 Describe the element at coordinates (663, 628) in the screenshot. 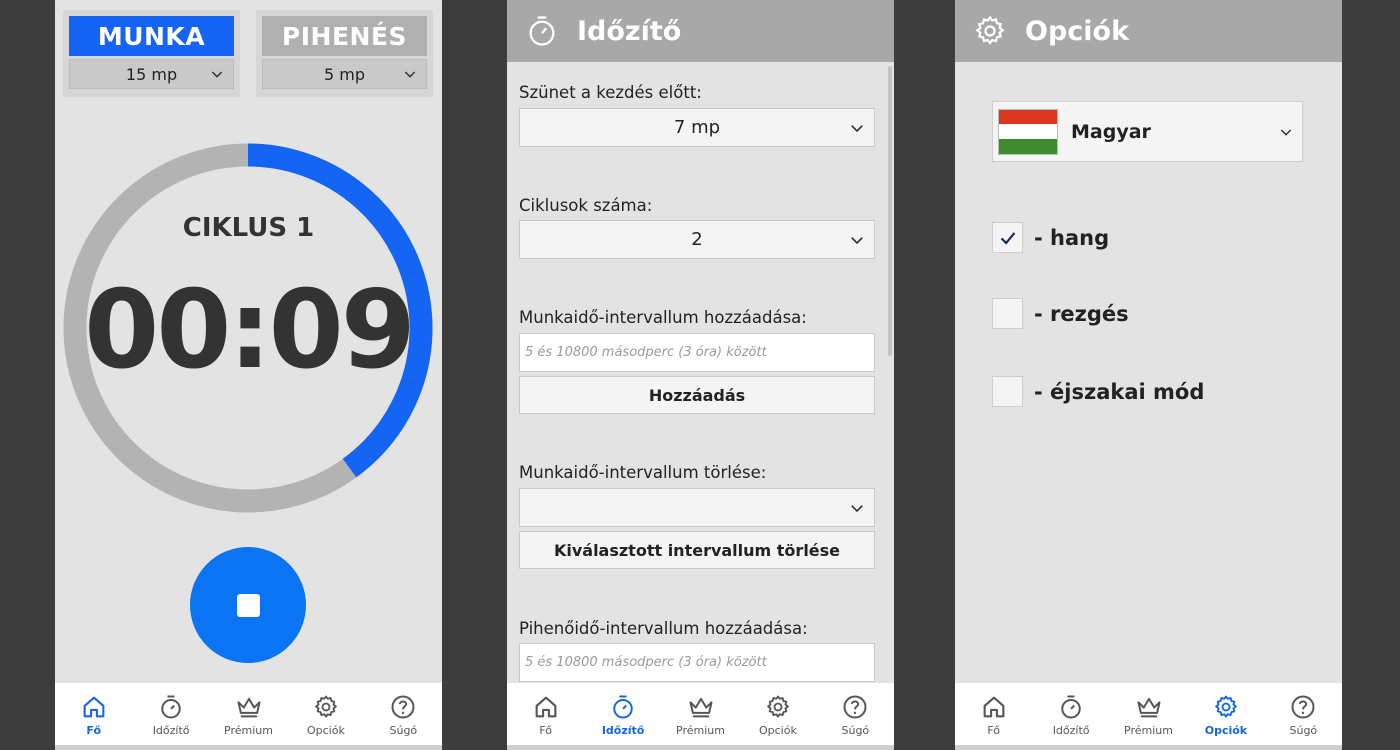

I see `add-rest-label: Pihenőidő-intervallum hozzáadása:` at that location.